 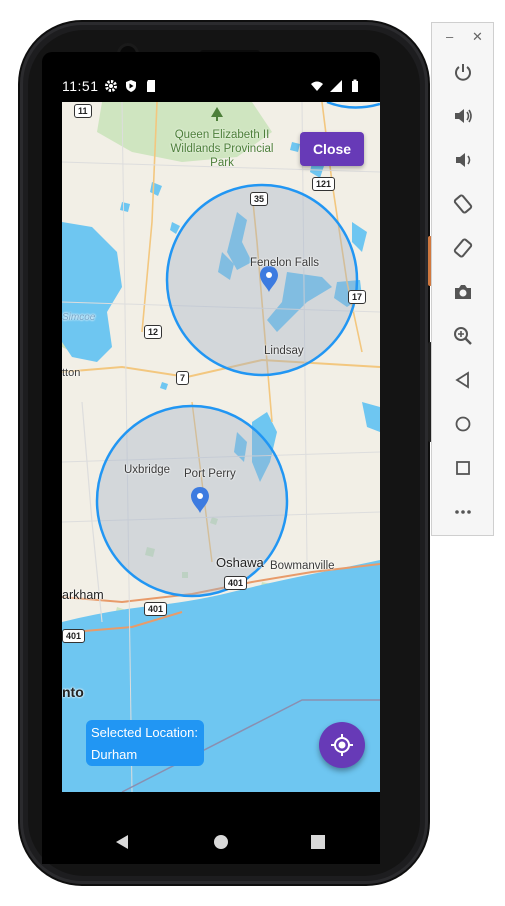 I want to click on my-location-button, so click(x=342, y=745).